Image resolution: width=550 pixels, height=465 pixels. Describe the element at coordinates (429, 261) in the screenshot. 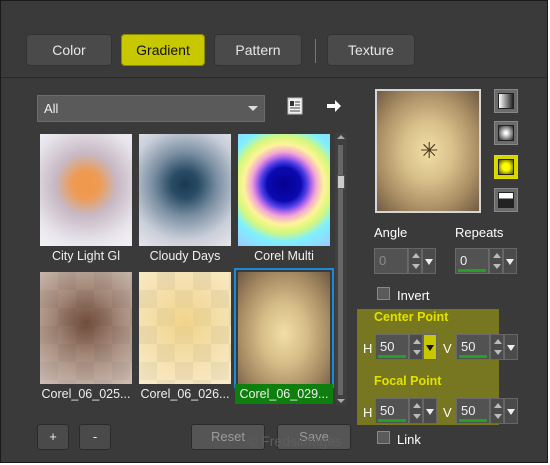

I see `angle-dropdown-button` at that location.